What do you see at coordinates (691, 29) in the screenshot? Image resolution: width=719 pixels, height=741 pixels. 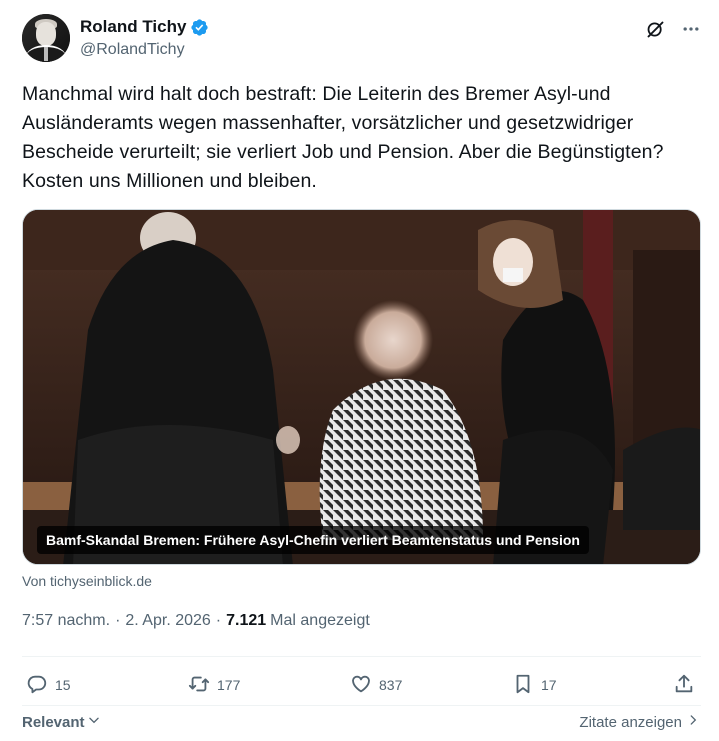 I see `more-icon` at bounding box center [691, 29].